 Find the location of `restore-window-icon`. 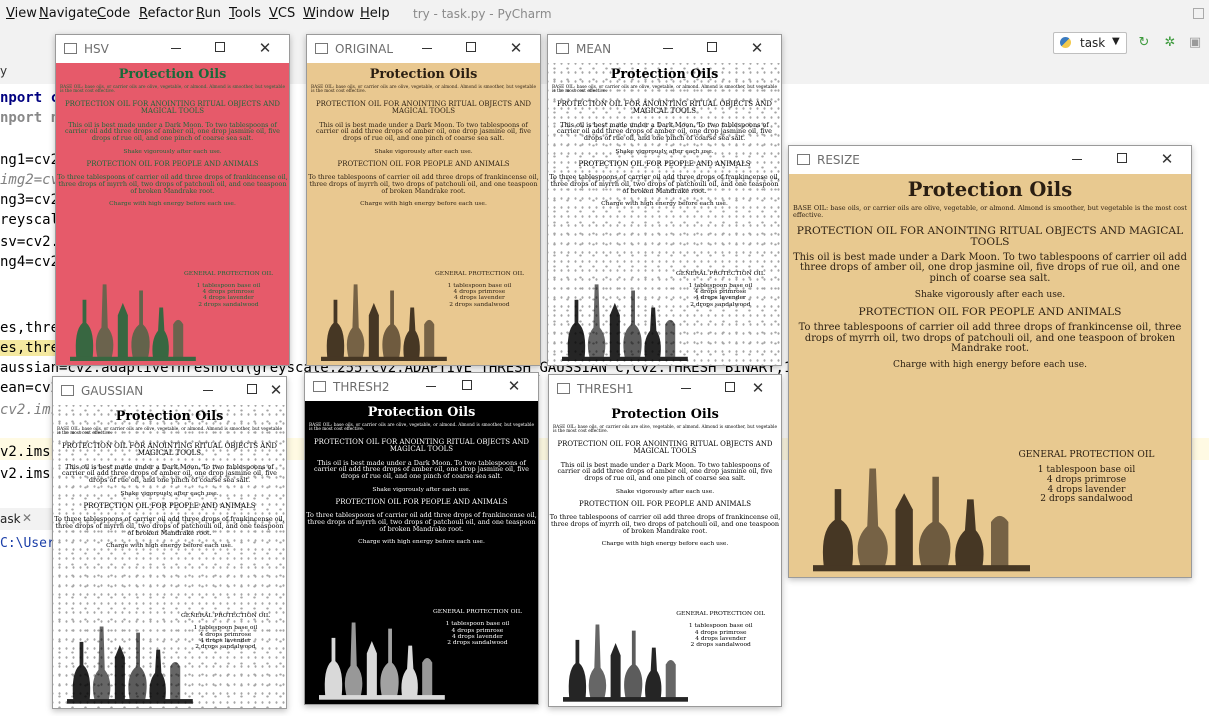

restore-window-icon is located at coordinates (1198, 13).